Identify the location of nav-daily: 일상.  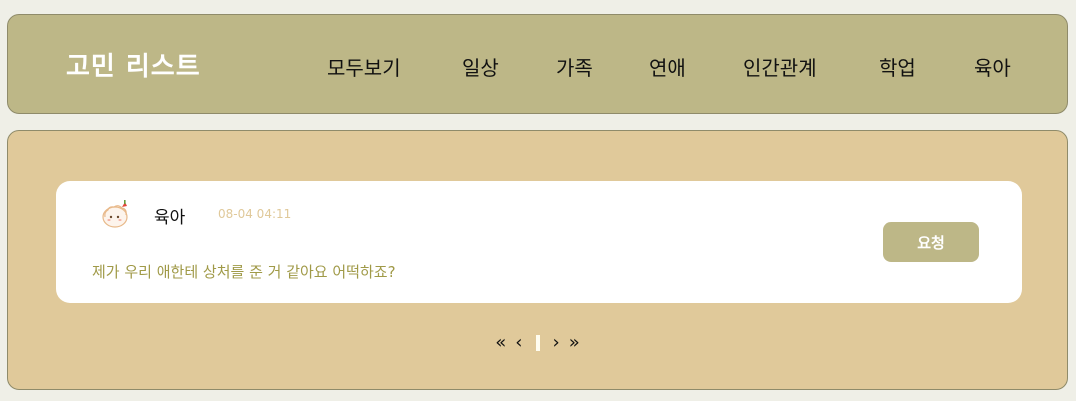
(480, 66).